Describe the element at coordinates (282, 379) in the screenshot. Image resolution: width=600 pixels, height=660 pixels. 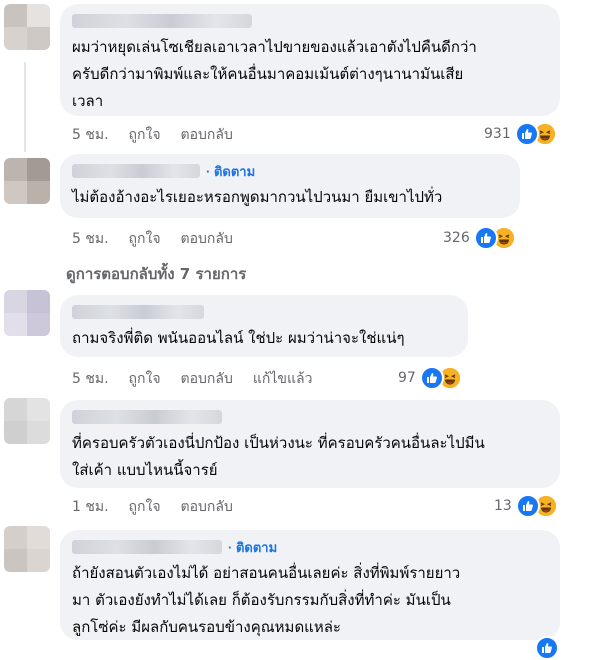
I see `edited-label: แก้ไขแล้ว` at that location.